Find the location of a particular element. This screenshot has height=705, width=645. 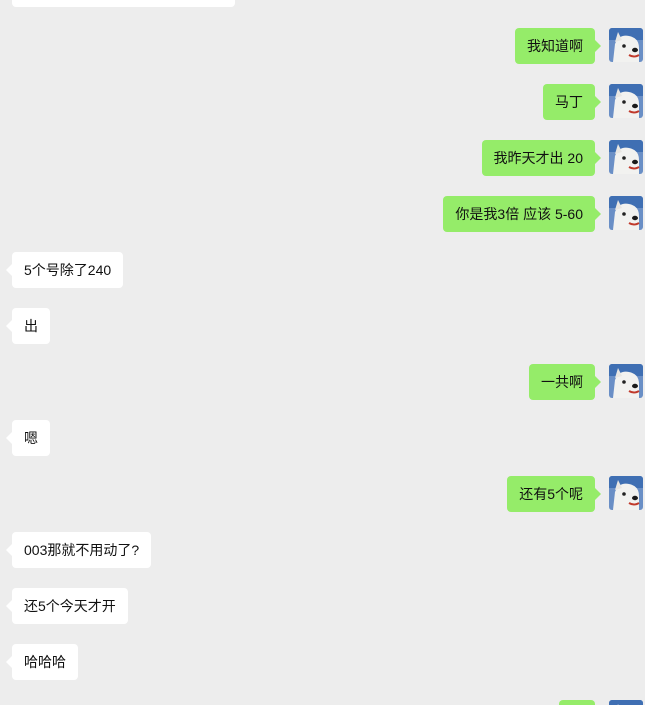

message-row-incoming: 出 is located at coordinates (322, 326).